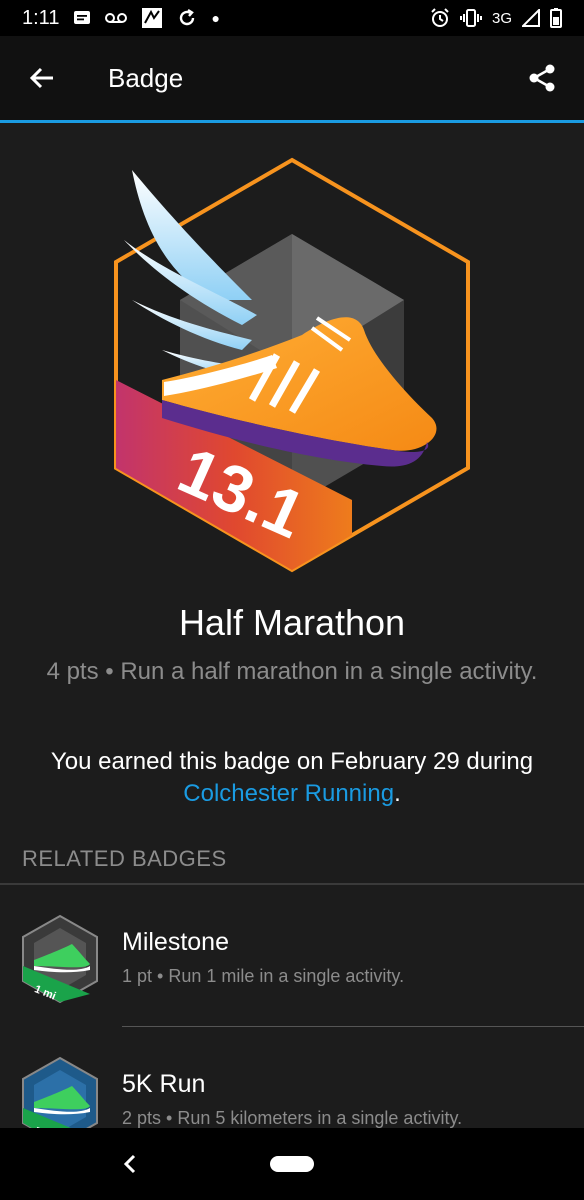 Image resolution: width=584 pixels, height=1200 pixels. Describe the element at coordinates (82, 17) in the screenshot. I see `message-icon` at that location.